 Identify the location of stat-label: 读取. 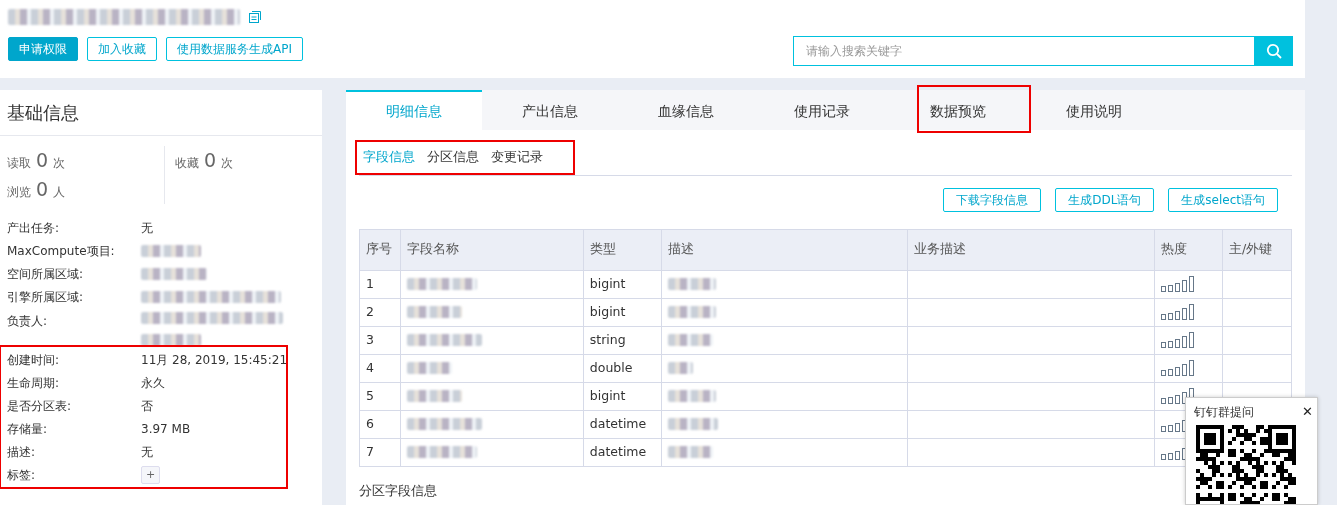
(19, 163).